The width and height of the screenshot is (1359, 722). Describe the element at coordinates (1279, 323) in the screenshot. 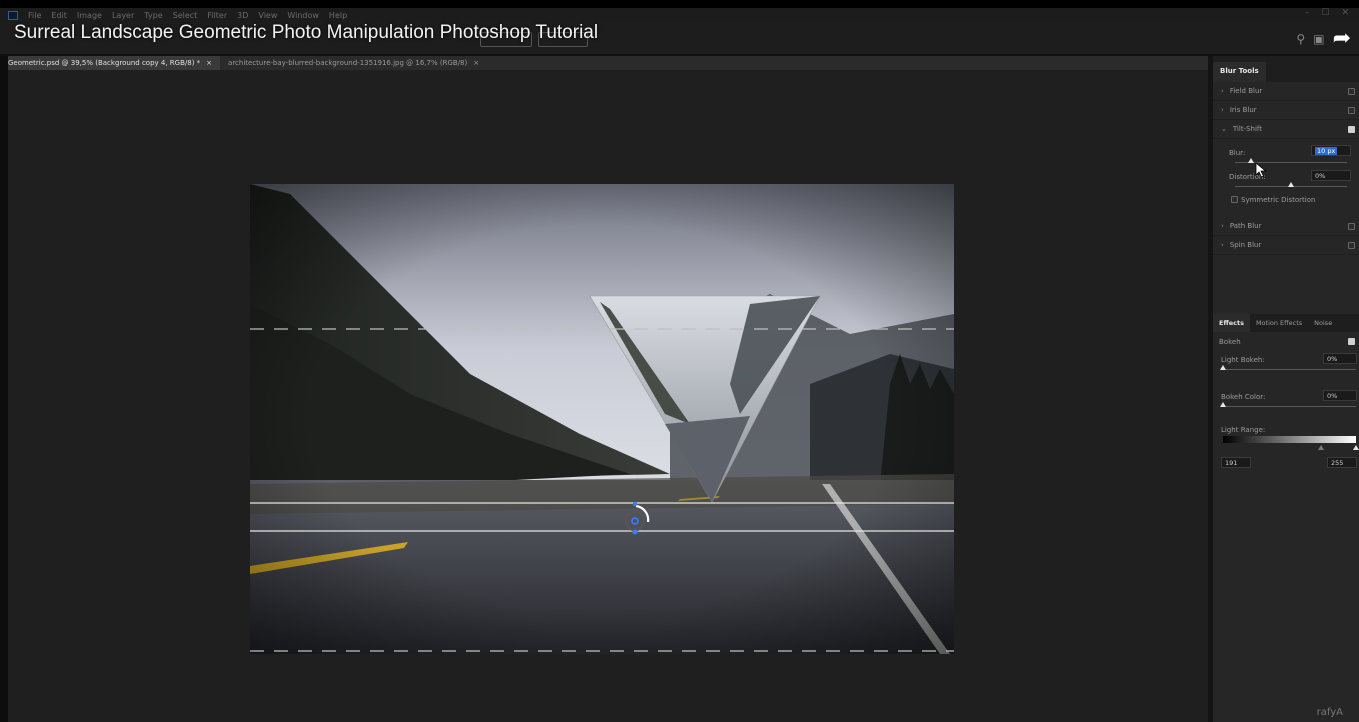

I see `tab-motion-effects: Motion Effects` at that location.